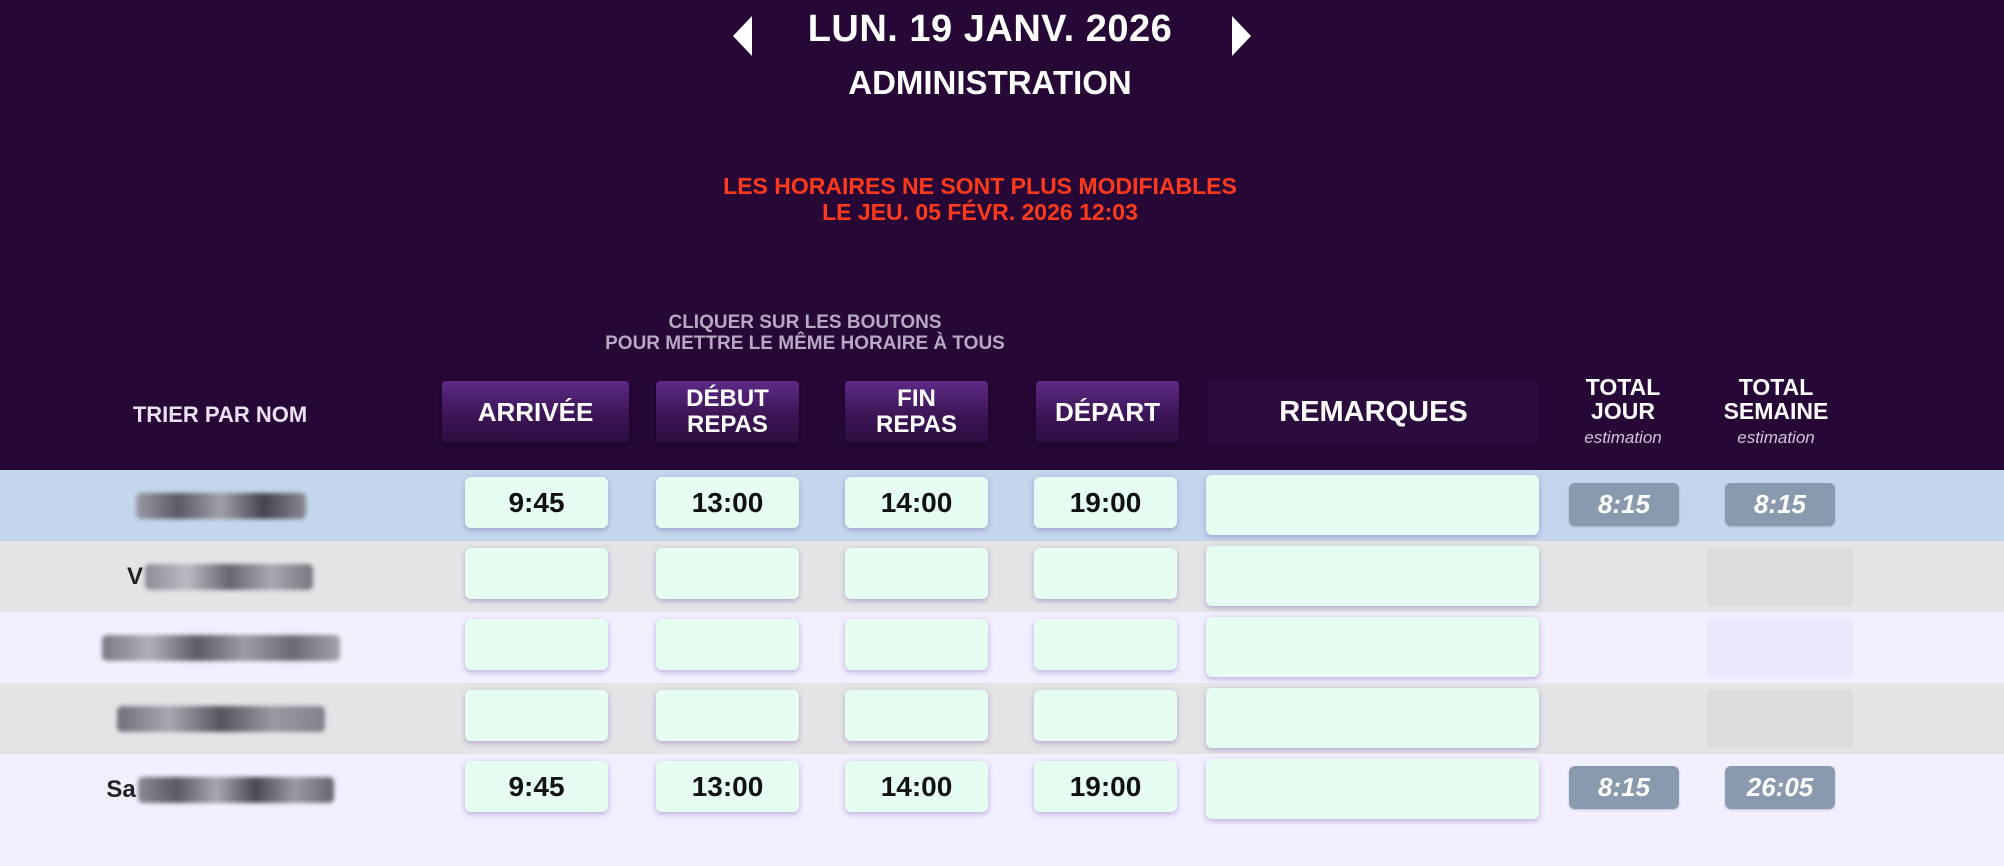 This screenshot has width=2004, height=866. What do you see at coordinates (1002, 789) in the screenshot?
I see `table-row: Sa 9:45 13:00 14:00 19:00 8:15 26:05` at bounding box center [1002, 789].